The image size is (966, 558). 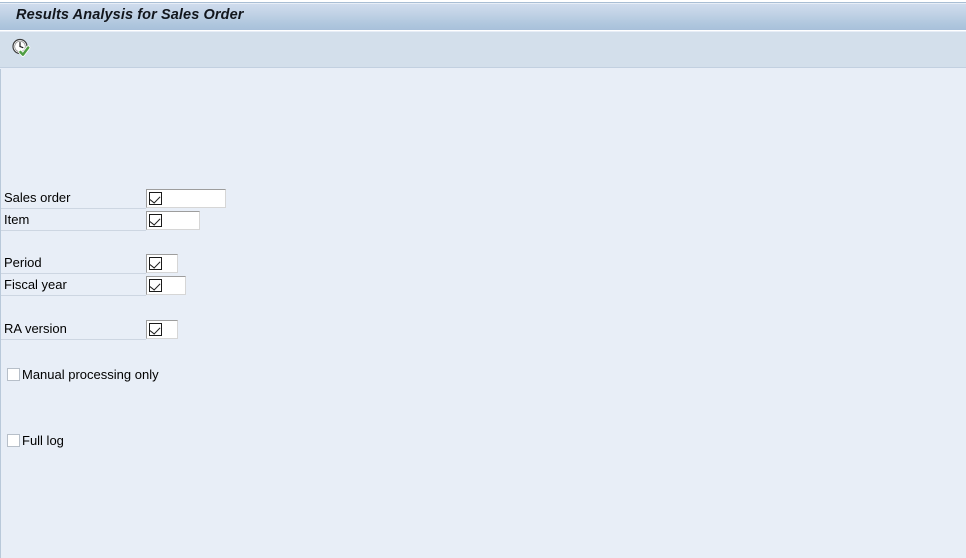 I want to click on clock-check-execute-icon, so click(x=21, y=49).